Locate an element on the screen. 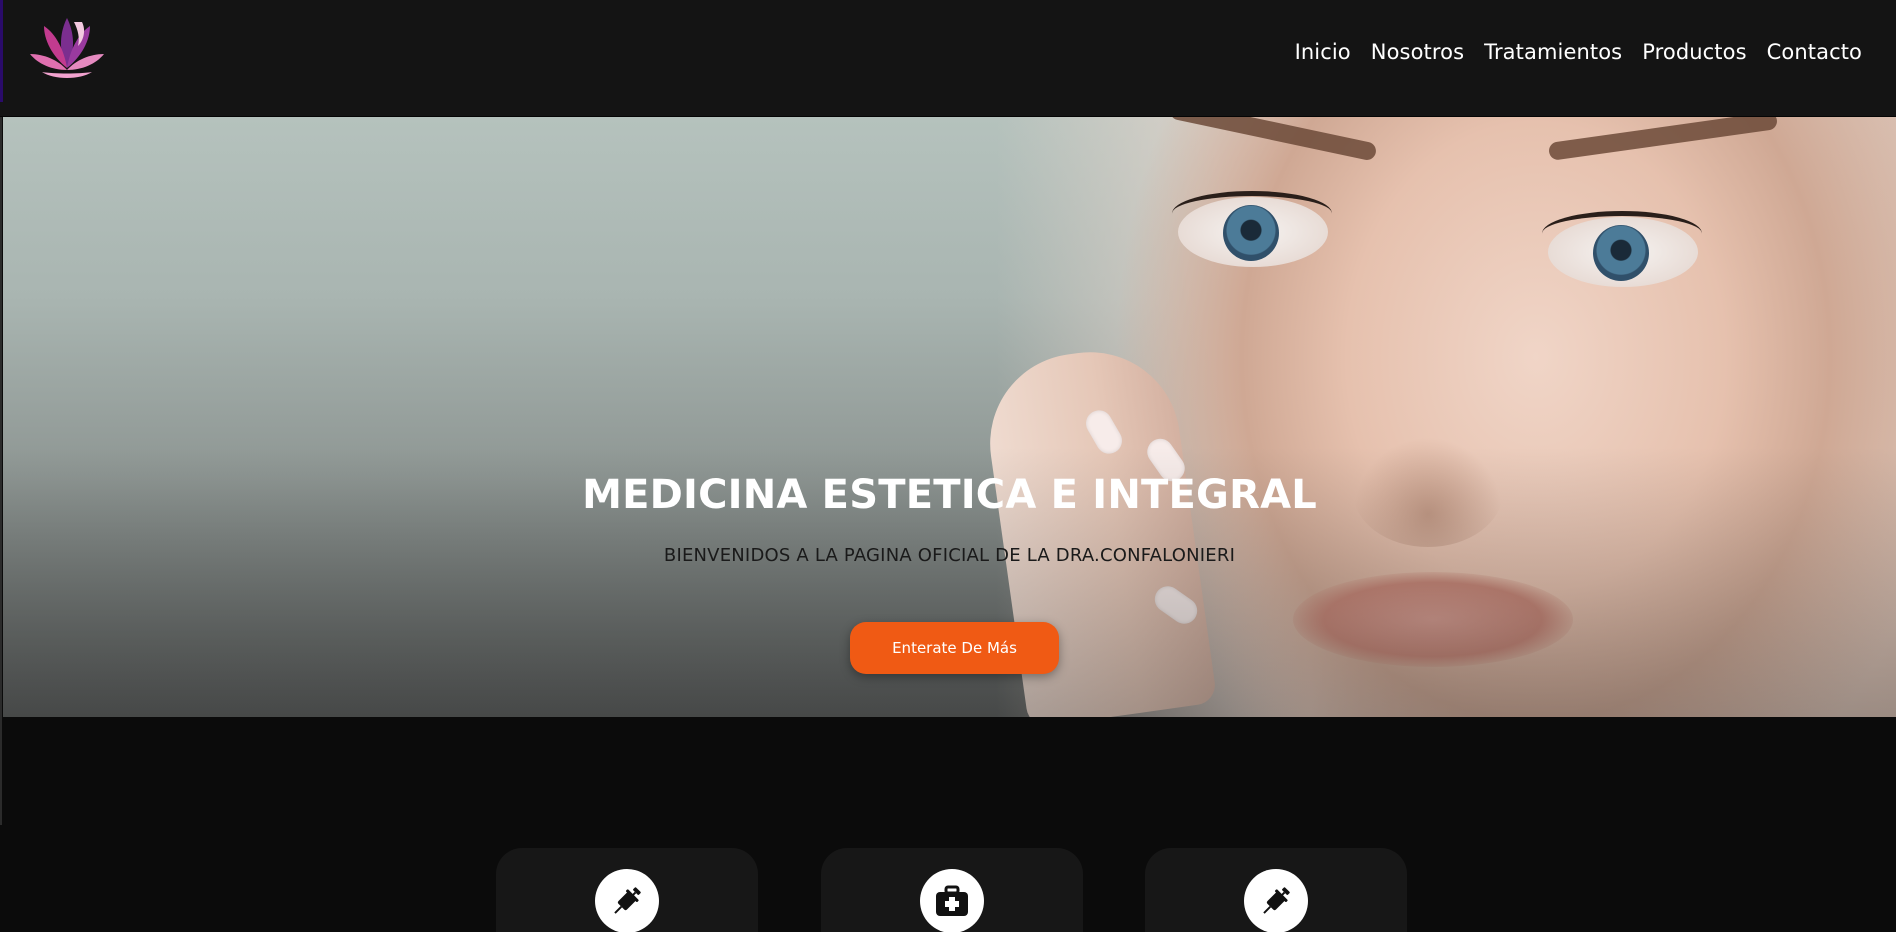  hero-title: MEDICINA ESTETICA E INTEGRAL is located at coordinates (949, 495).